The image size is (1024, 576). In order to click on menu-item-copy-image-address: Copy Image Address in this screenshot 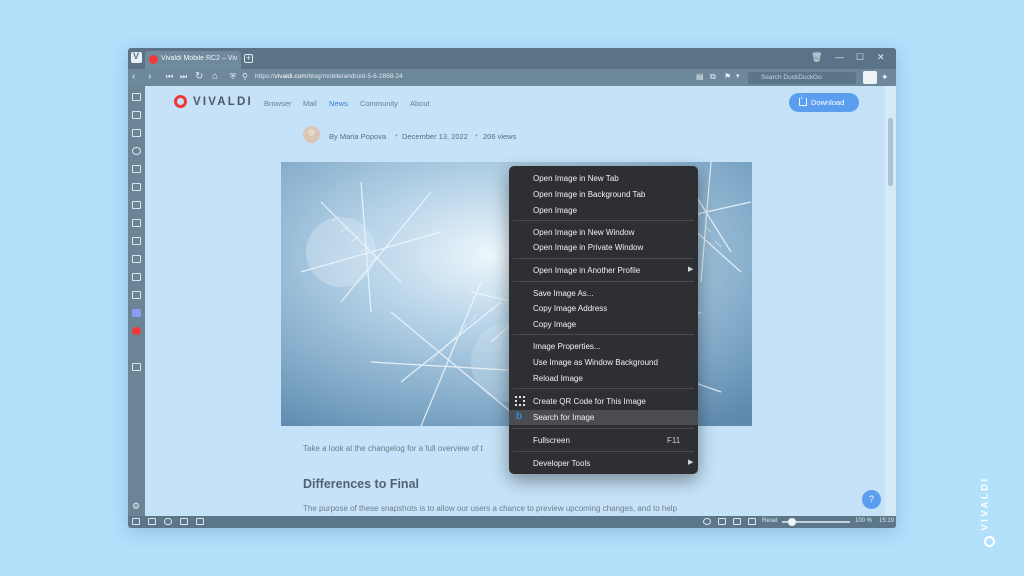, I will do `click(603, 308)`.